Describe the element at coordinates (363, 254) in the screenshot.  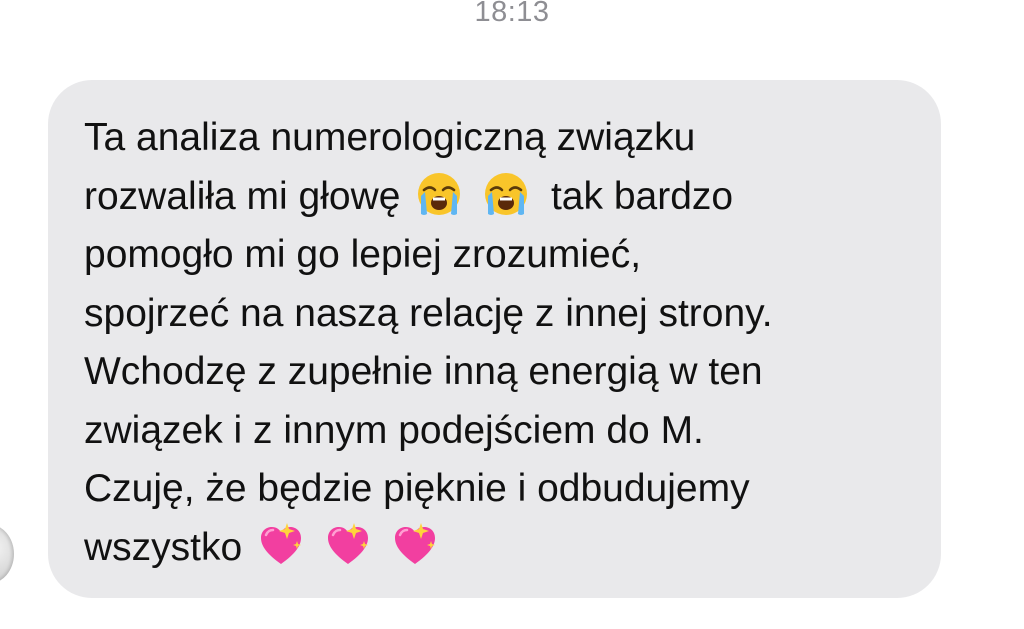
I see `message-text: pomogło mi go lepiej zrozumieć,` at that location.